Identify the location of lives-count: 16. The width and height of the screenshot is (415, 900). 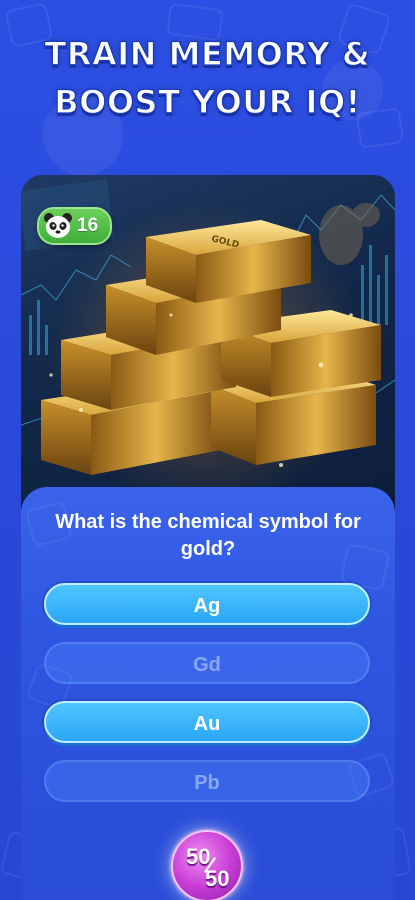
(88, 225).